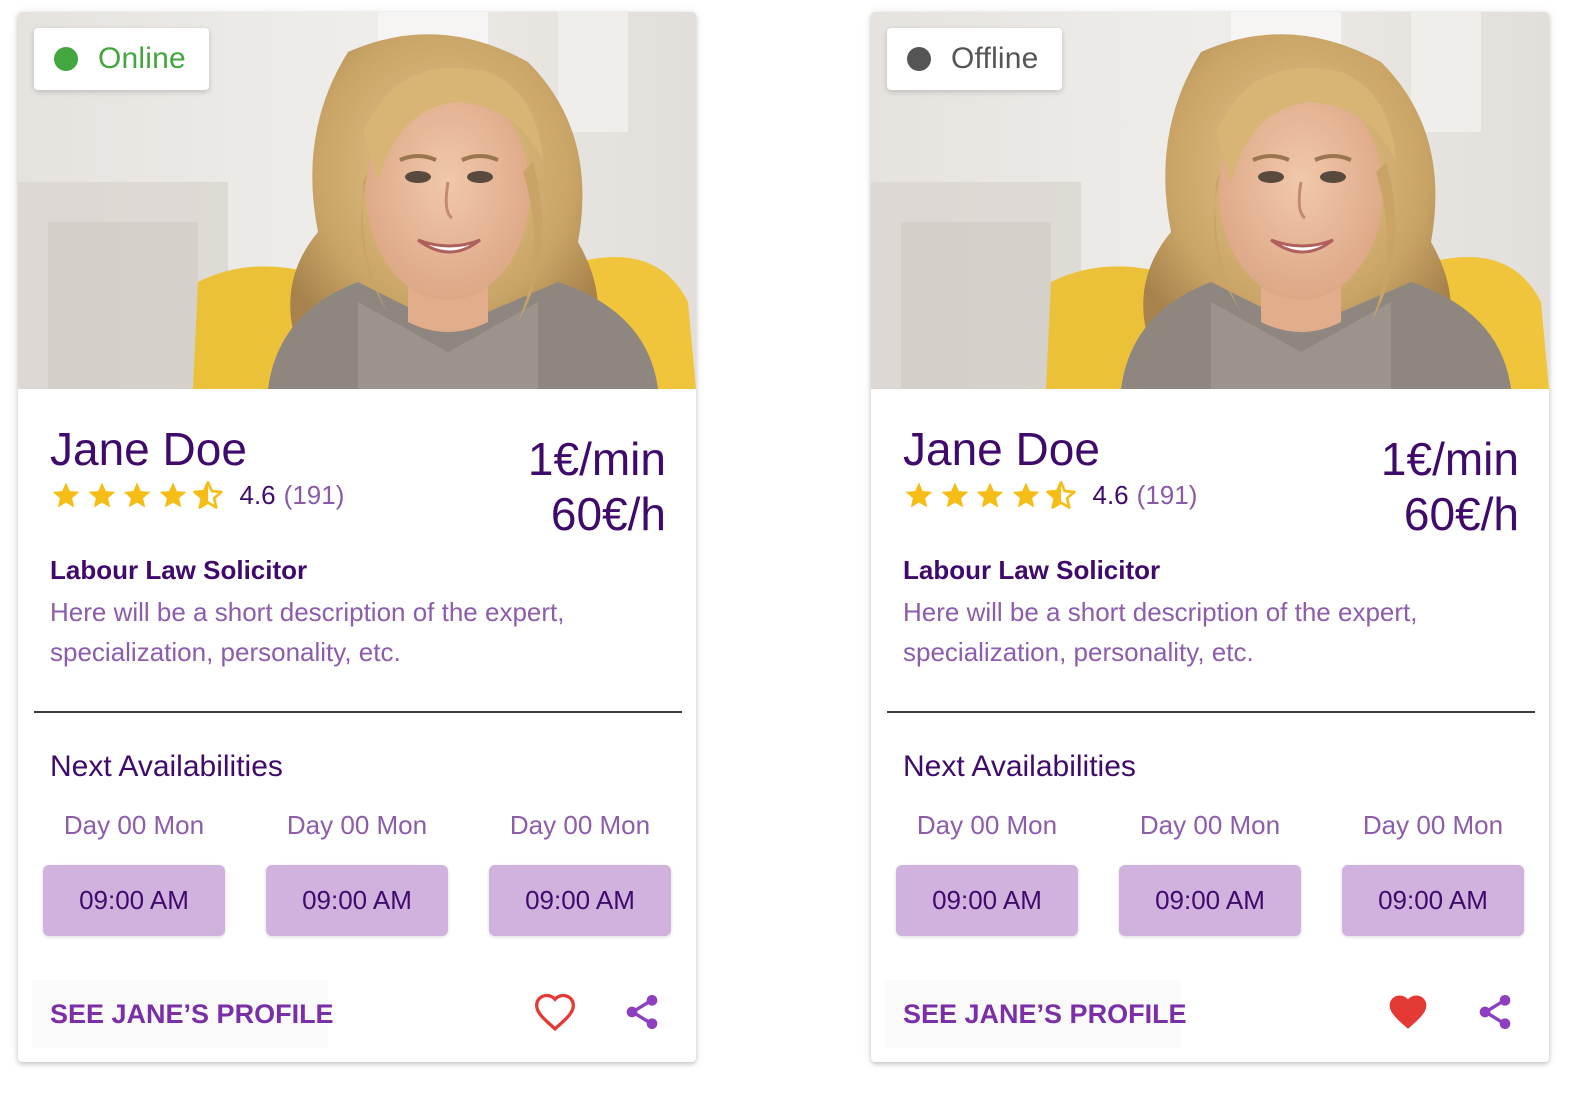  What do you see at coordinates (142, 58) in the screenshot?
I see `status-label: Online` at bounding box center [142, 58].